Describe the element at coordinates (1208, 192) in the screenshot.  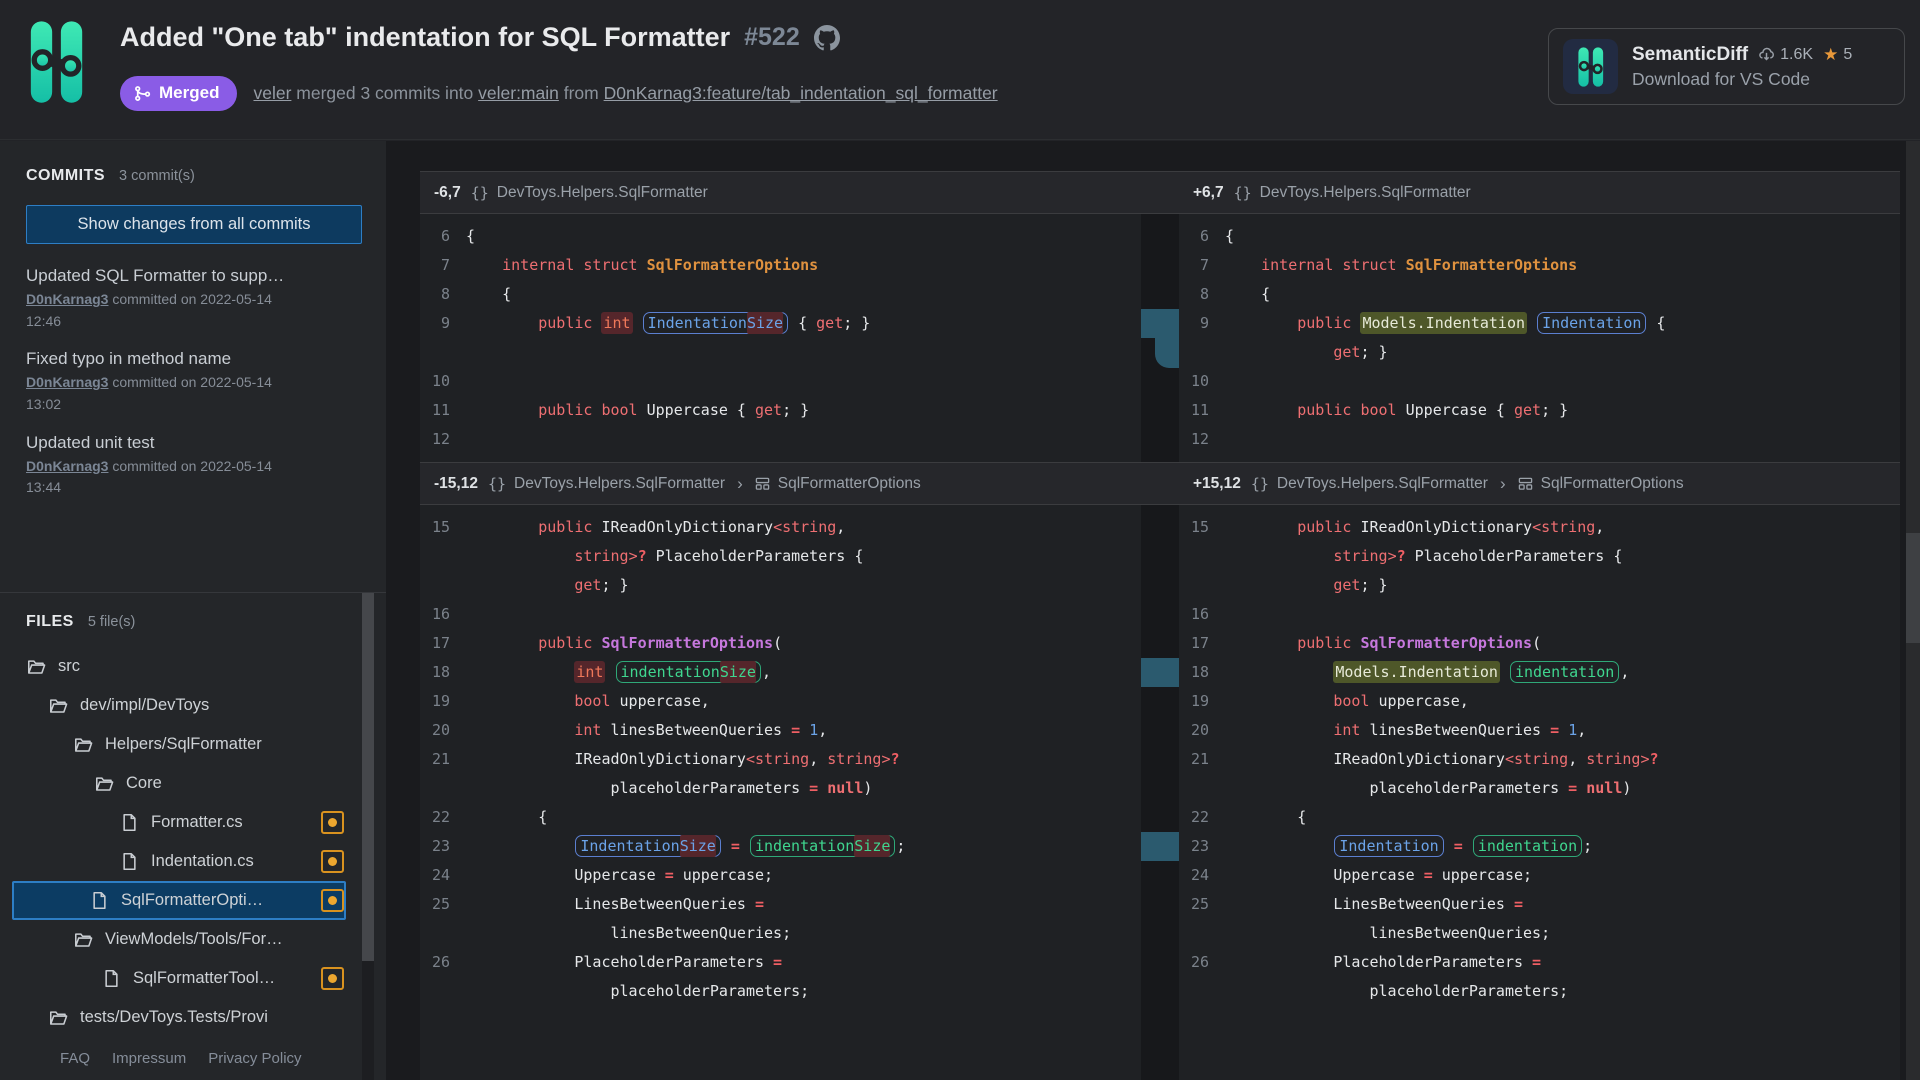
I see `hunk-range: +6,7` at that location.